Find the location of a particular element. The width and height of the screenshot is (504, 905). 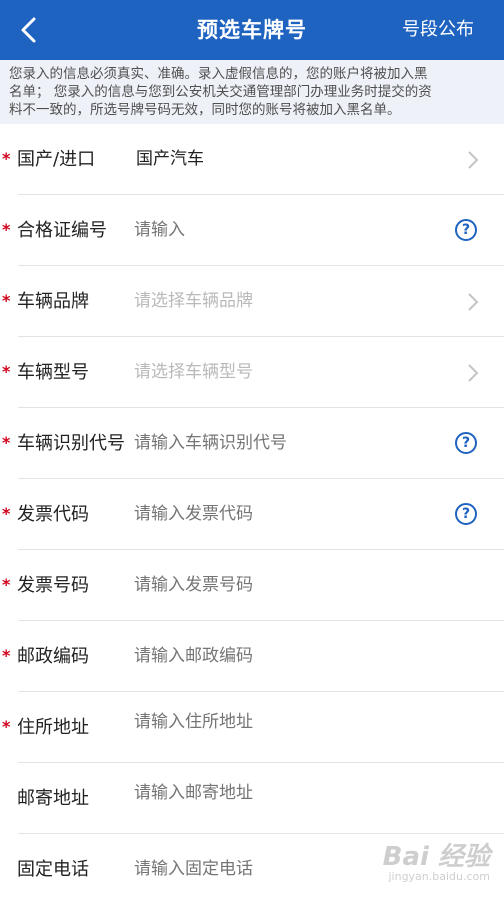

form-row-vehicle-brand: * 车辆品牌 请选择车辆品牌 is located at coordinates (252, 301).